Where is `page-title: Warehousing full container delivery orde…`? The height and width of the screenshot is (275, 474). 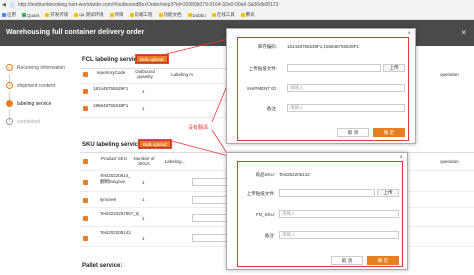
page-title: Warehousing full container delivery orde… is located at coordinates (75, 32).